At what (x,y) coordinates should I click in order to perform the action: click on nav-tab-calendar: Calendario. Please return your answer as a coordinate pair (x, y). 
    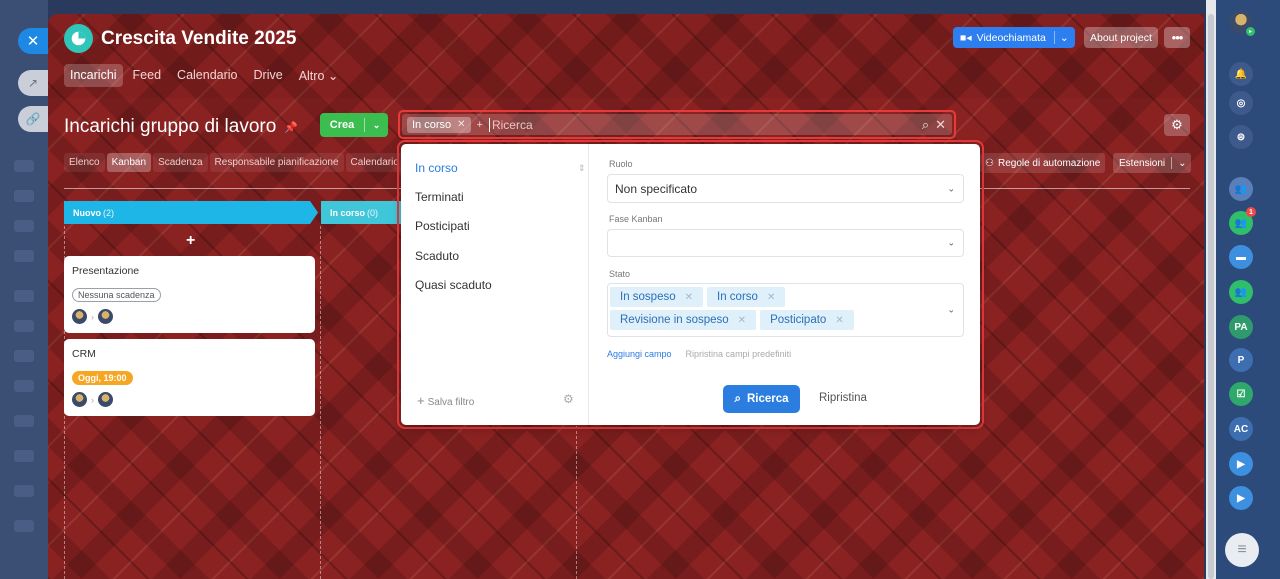
    Looking at the image, I should click on (207, 75).